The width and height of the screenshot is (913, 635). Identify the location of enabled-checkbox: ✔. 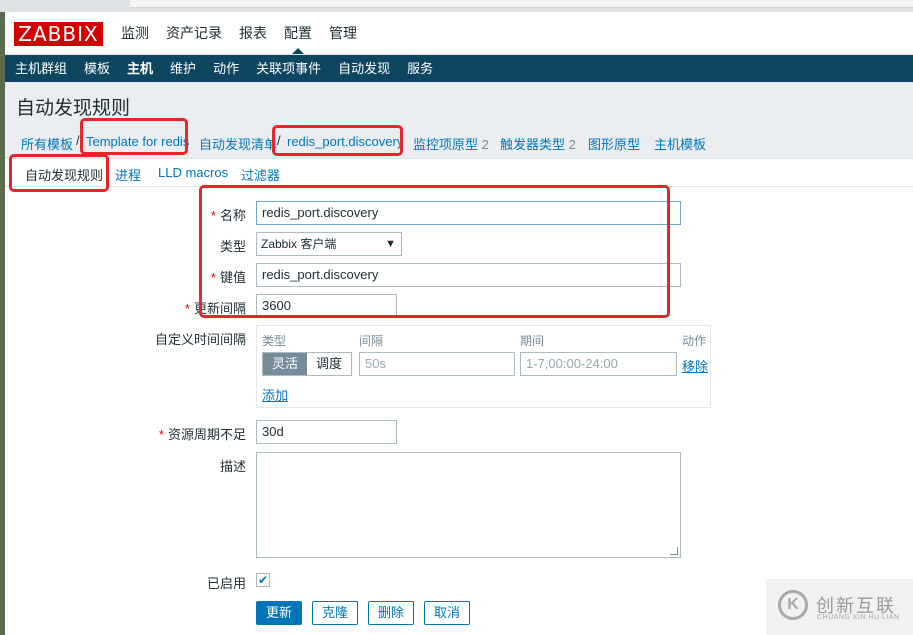
(263, 580).